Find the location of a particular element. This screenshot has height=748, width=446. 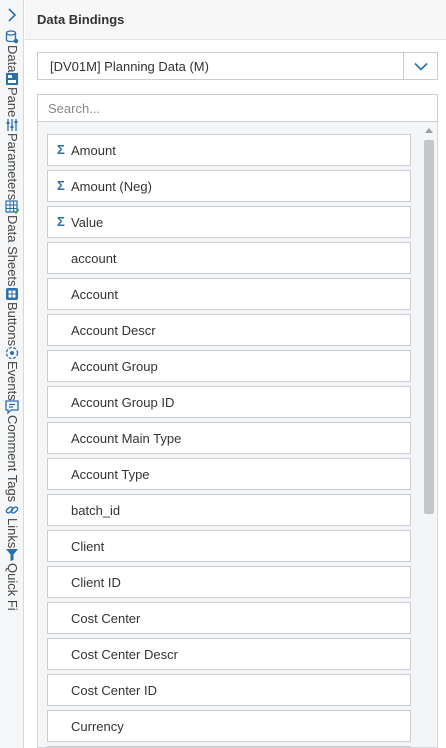

field-label: batch_id is located at coordinates (96, 510).